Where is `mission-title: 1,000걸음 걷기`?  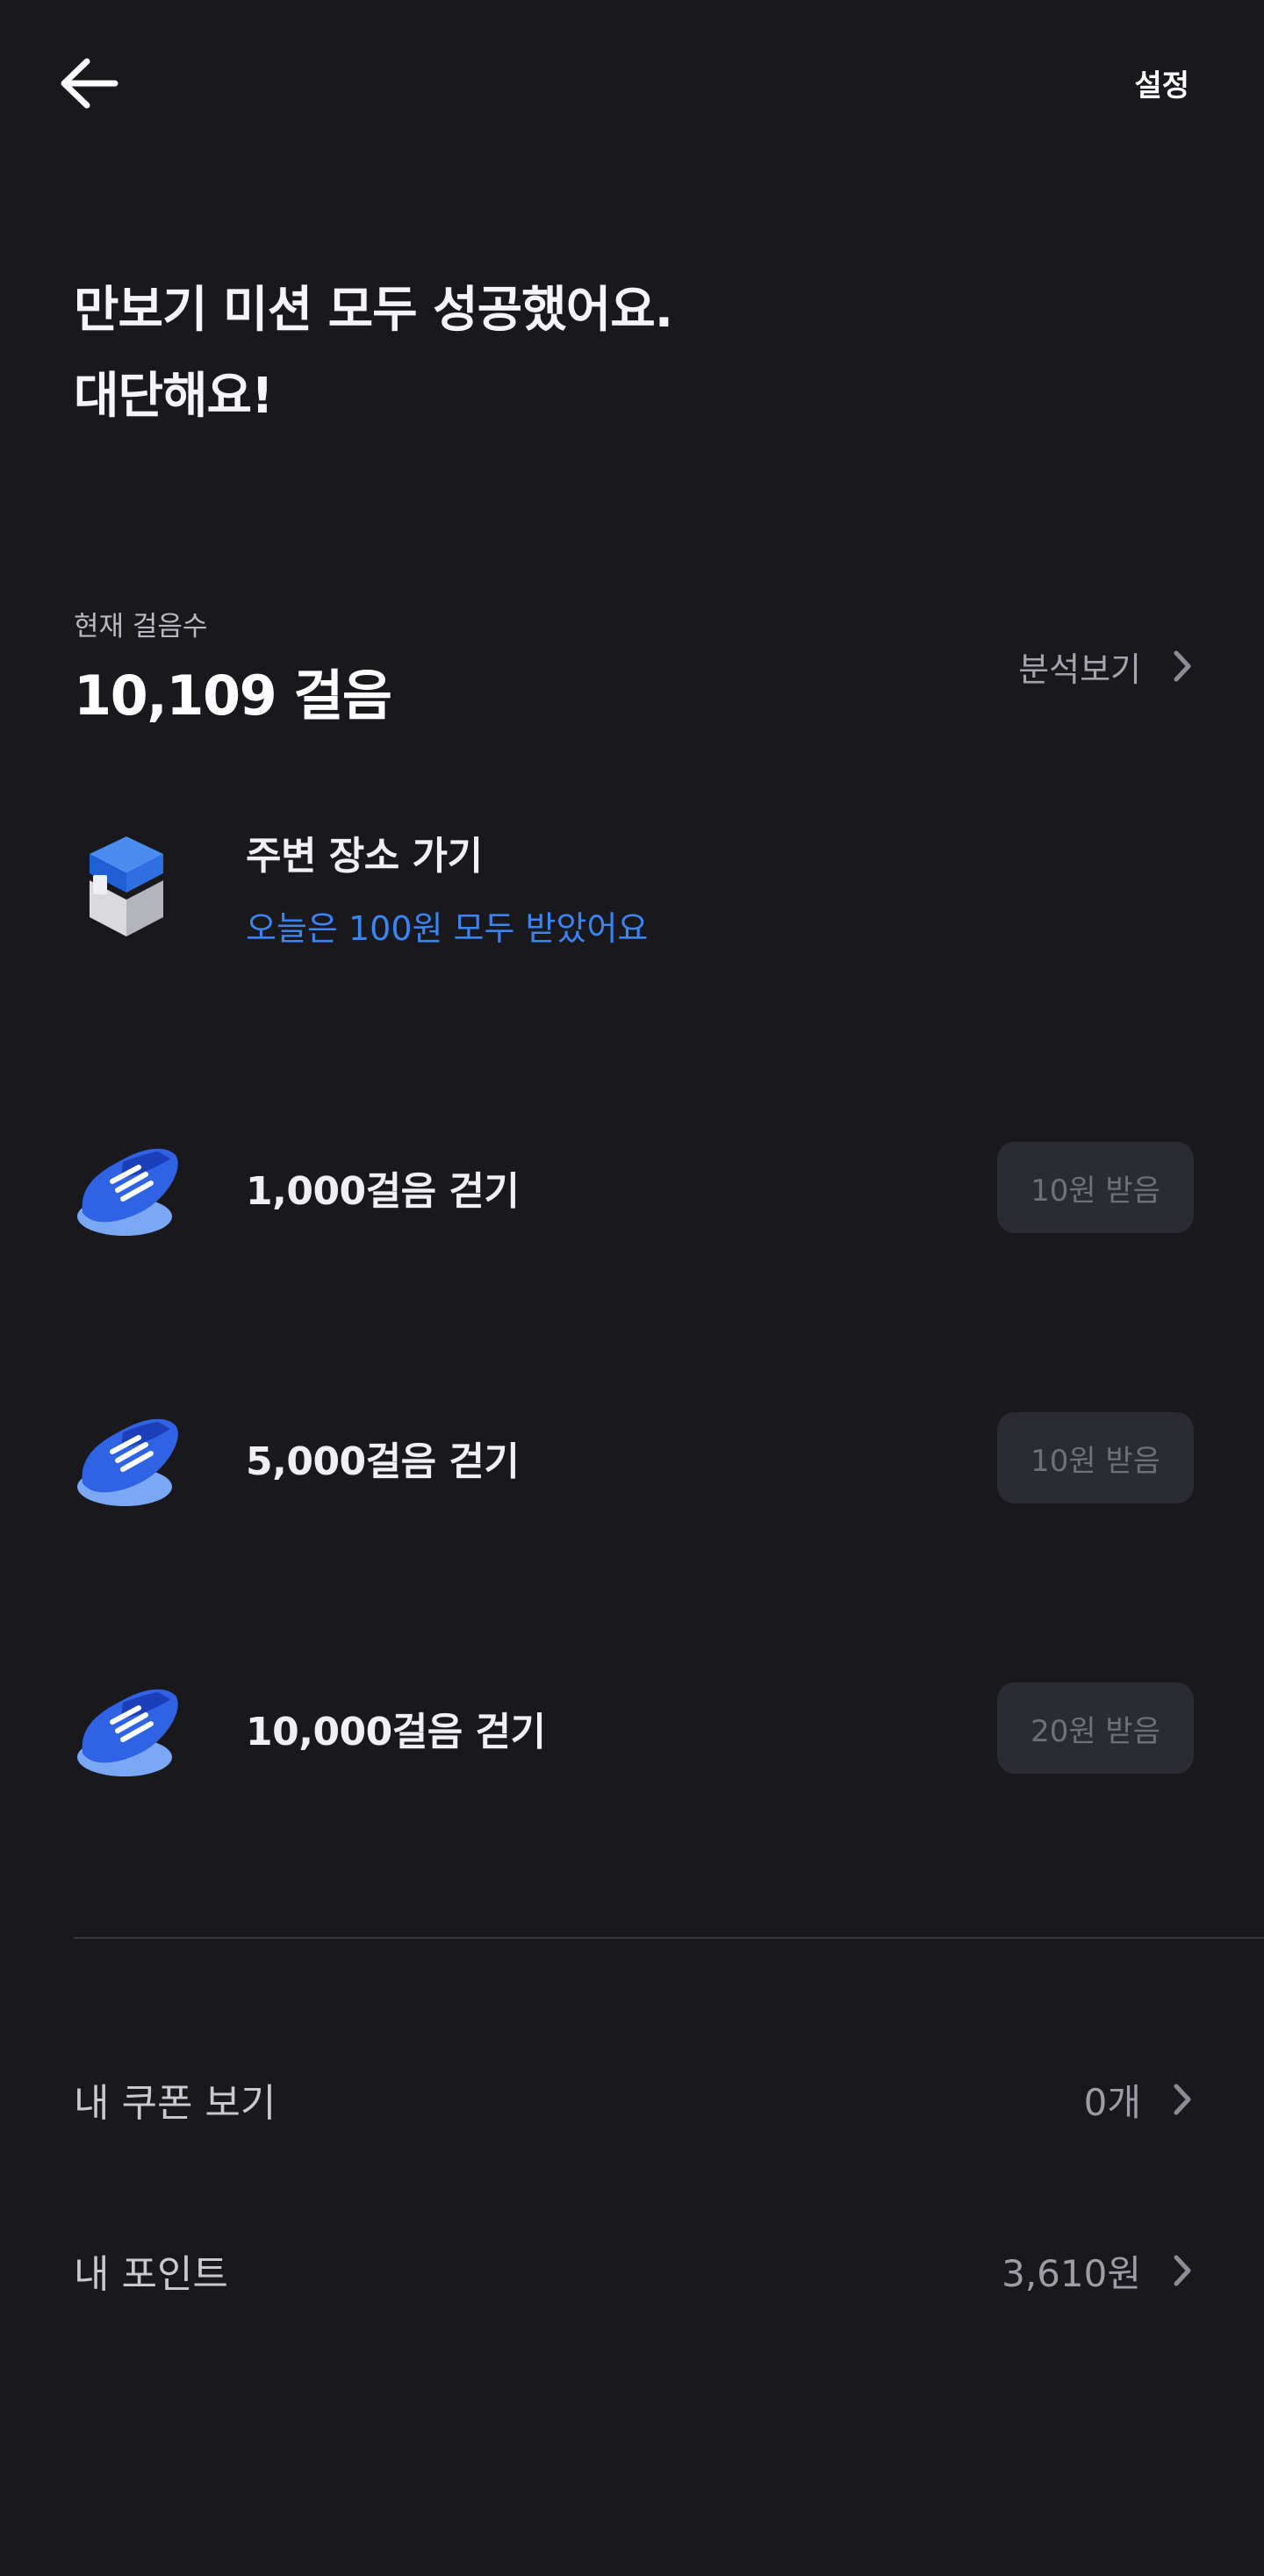 mission-title: 1,000걸음 걷기 is located at coordinates (383, 1191).